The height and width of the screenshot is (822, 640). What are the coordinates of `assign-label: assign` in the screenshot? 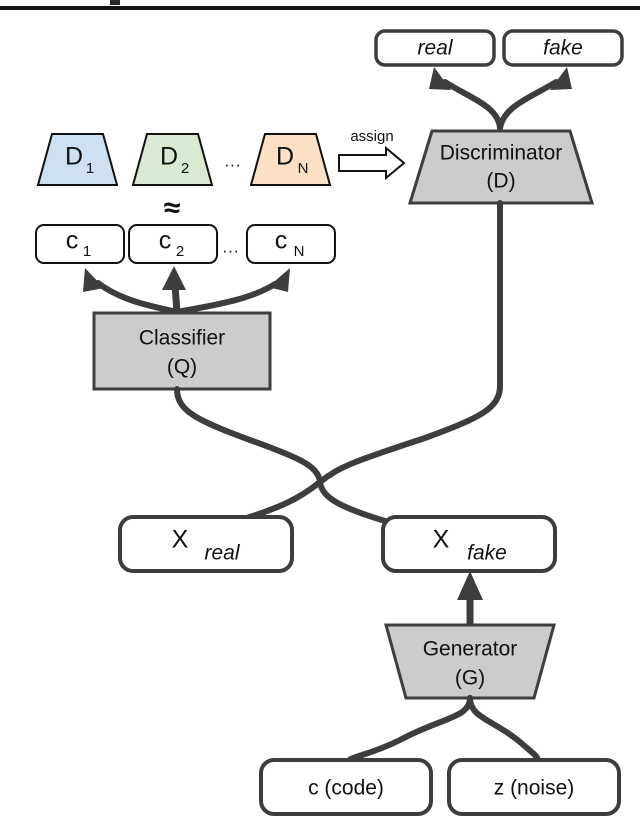 It's located at (371, 136).